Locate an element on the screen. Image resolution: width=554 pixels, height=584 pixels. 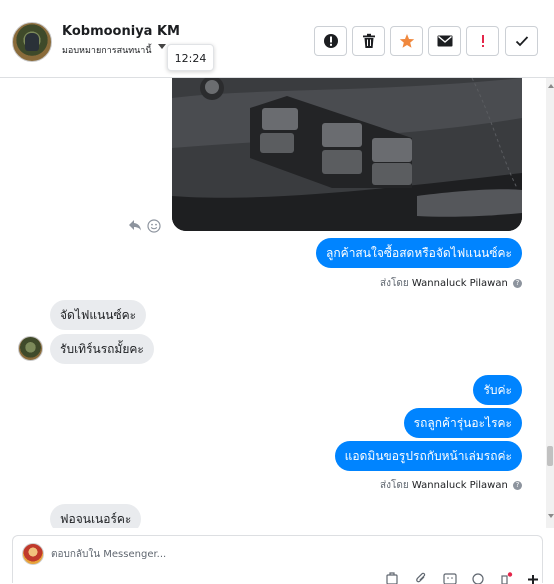
exclamation-circle-icon is located at coordinates (330, 41).